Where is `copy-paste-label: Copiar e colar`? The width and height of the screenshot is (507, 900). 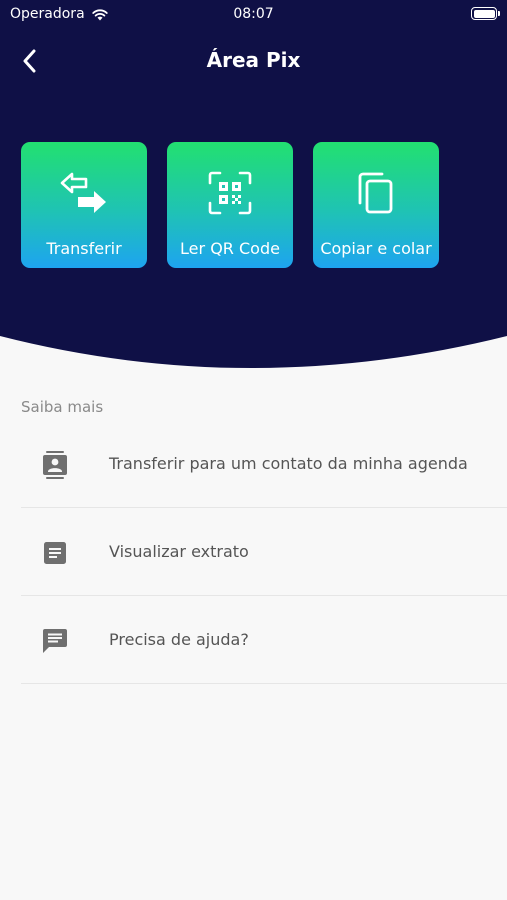 copy-paste-label: Copiar e colar is located at coordinates (376, 248).